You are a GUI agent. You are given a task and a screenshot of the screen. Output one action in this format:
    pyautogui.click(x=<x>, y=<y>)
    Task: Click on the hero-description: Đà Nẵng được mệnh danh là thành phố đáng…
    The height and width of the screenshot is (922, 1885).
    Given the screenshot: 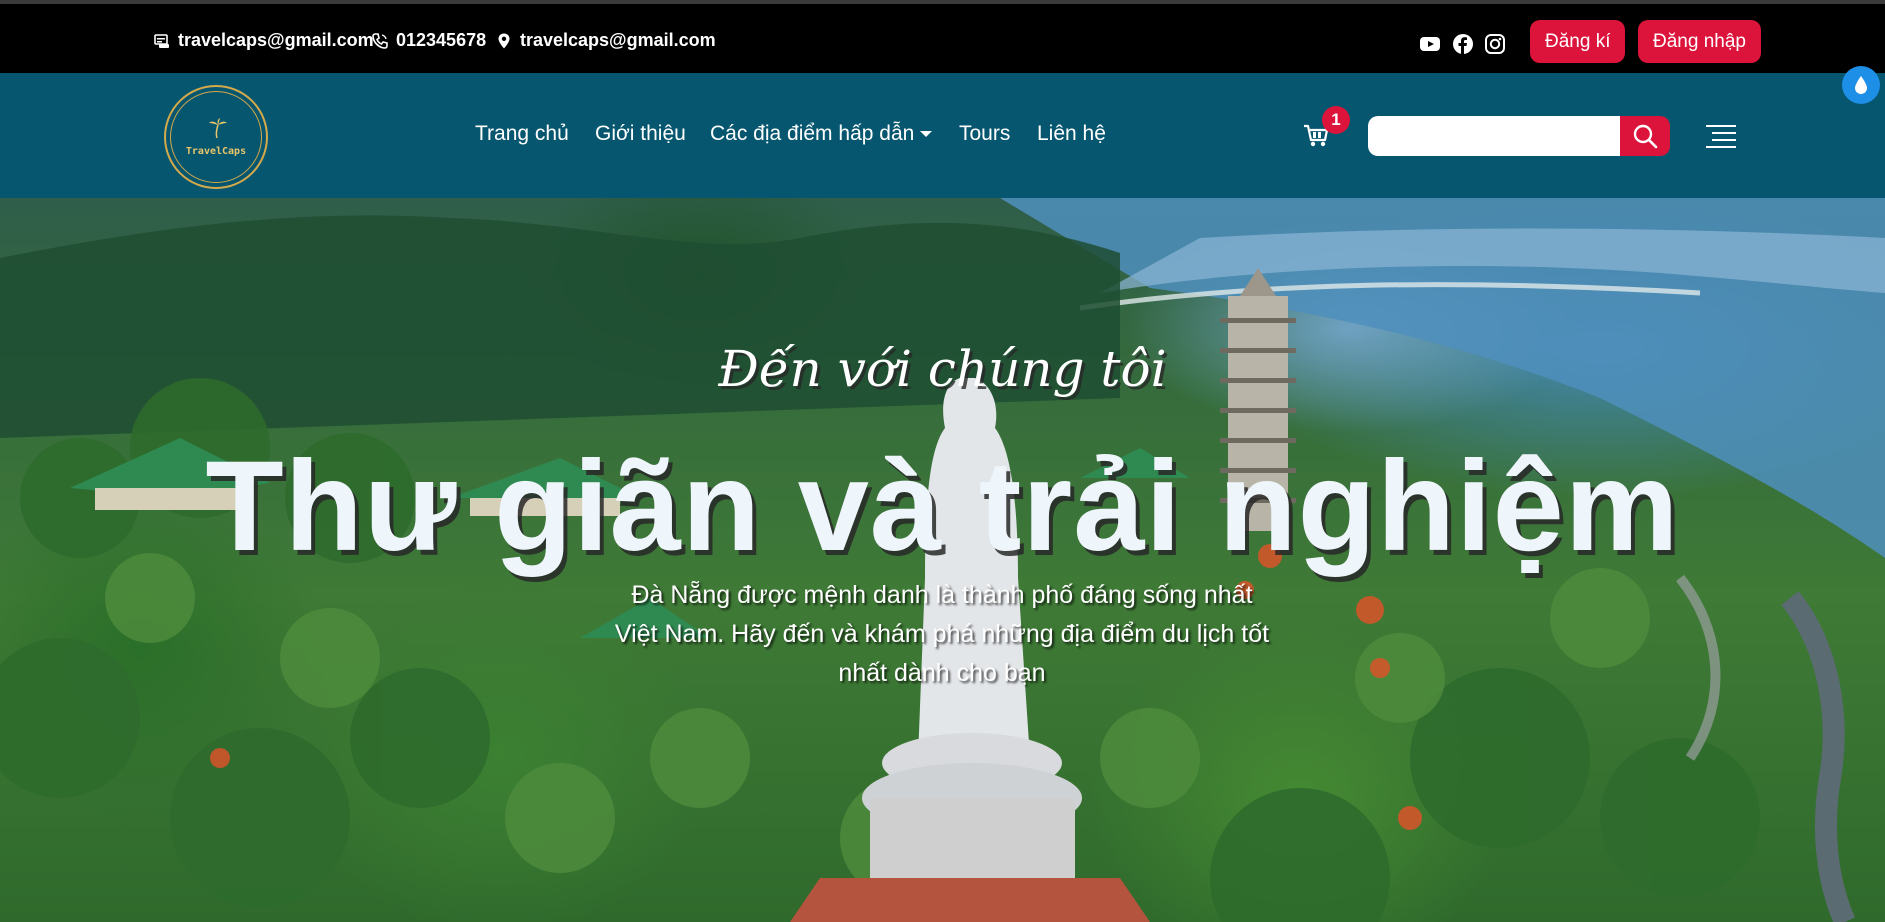 What is the action you would take?
    pyautogui.click(x=942, y=634)
    